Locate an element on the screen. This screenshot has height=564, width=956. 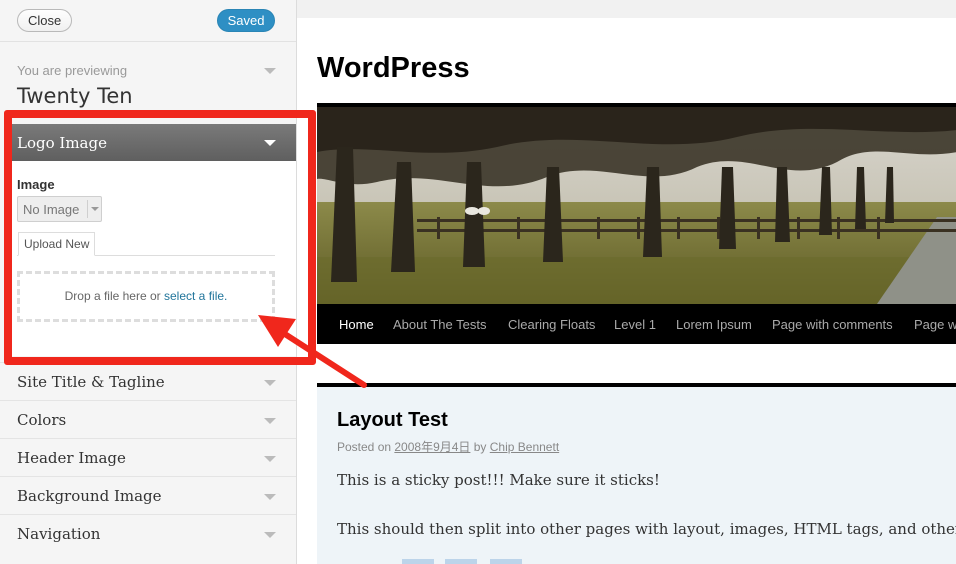
section-colors: Colors is located at coordinates (148, 419).